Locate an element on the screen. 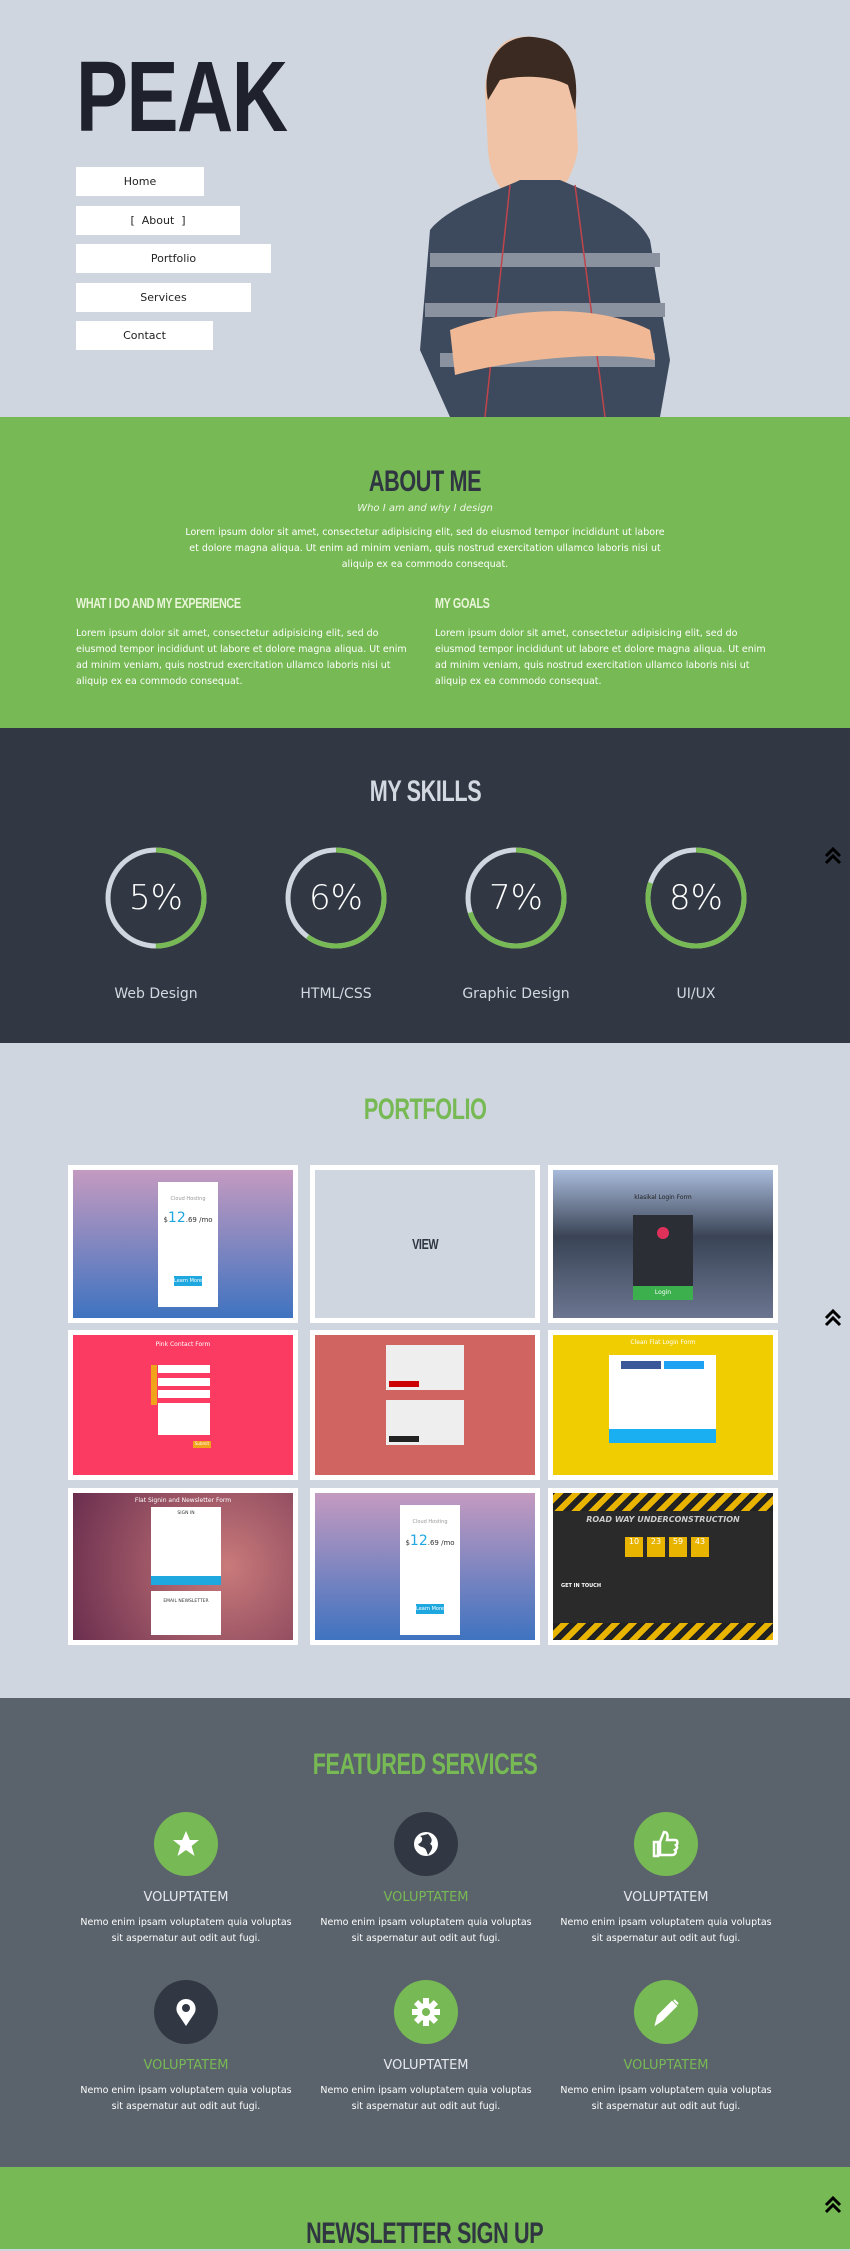 This screenshot has width=850, height=2251. pencil-icon is located at coordinates (666, 2013).